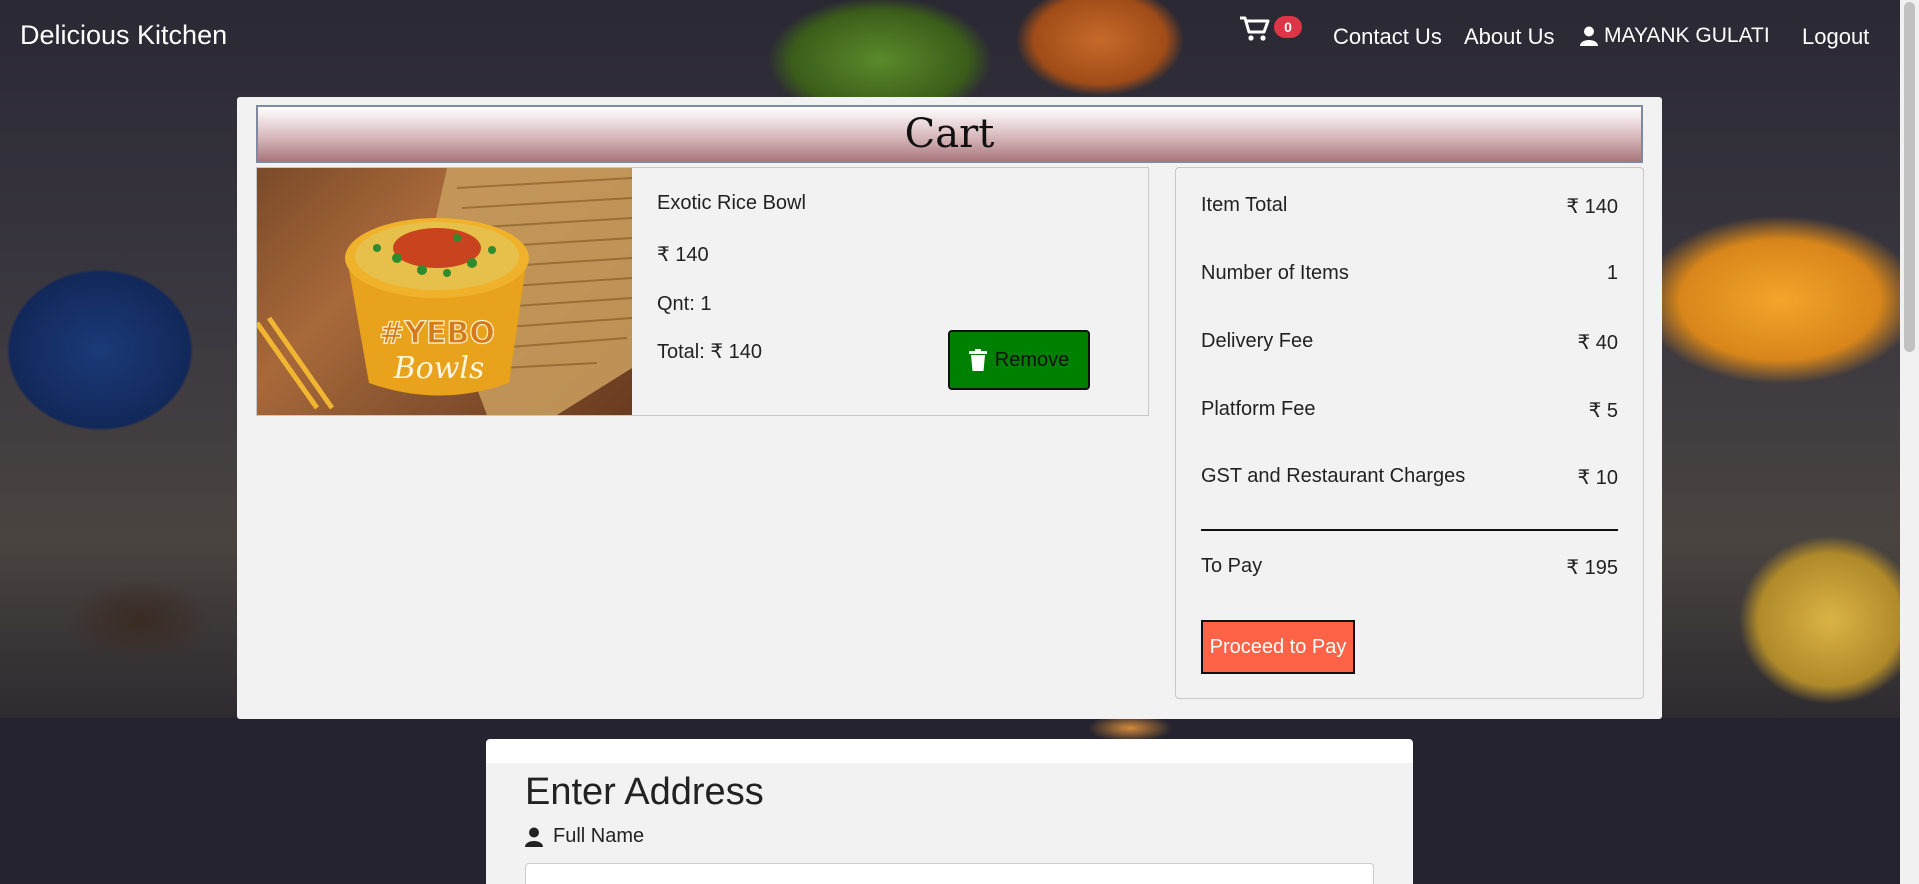 The height and width of the screenshot is (884, 1919). What do you see at coordinates (1278, 647) in the screenshot?
I see `proceed-to-pay-button: Proceed to Pay` at bounding box center [1278, 647].